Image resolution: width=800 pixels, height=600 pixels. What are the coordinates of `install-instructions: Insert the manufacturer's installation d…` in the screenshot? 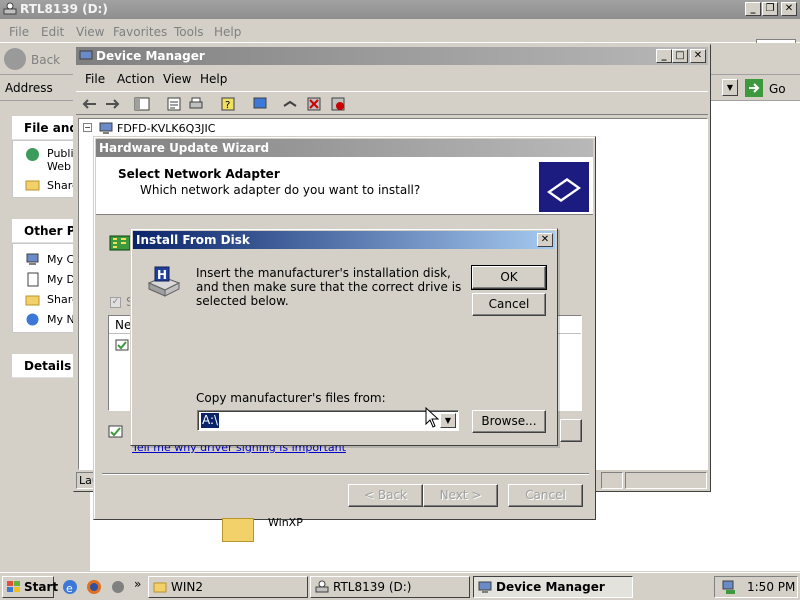 It's located at (329, 287).